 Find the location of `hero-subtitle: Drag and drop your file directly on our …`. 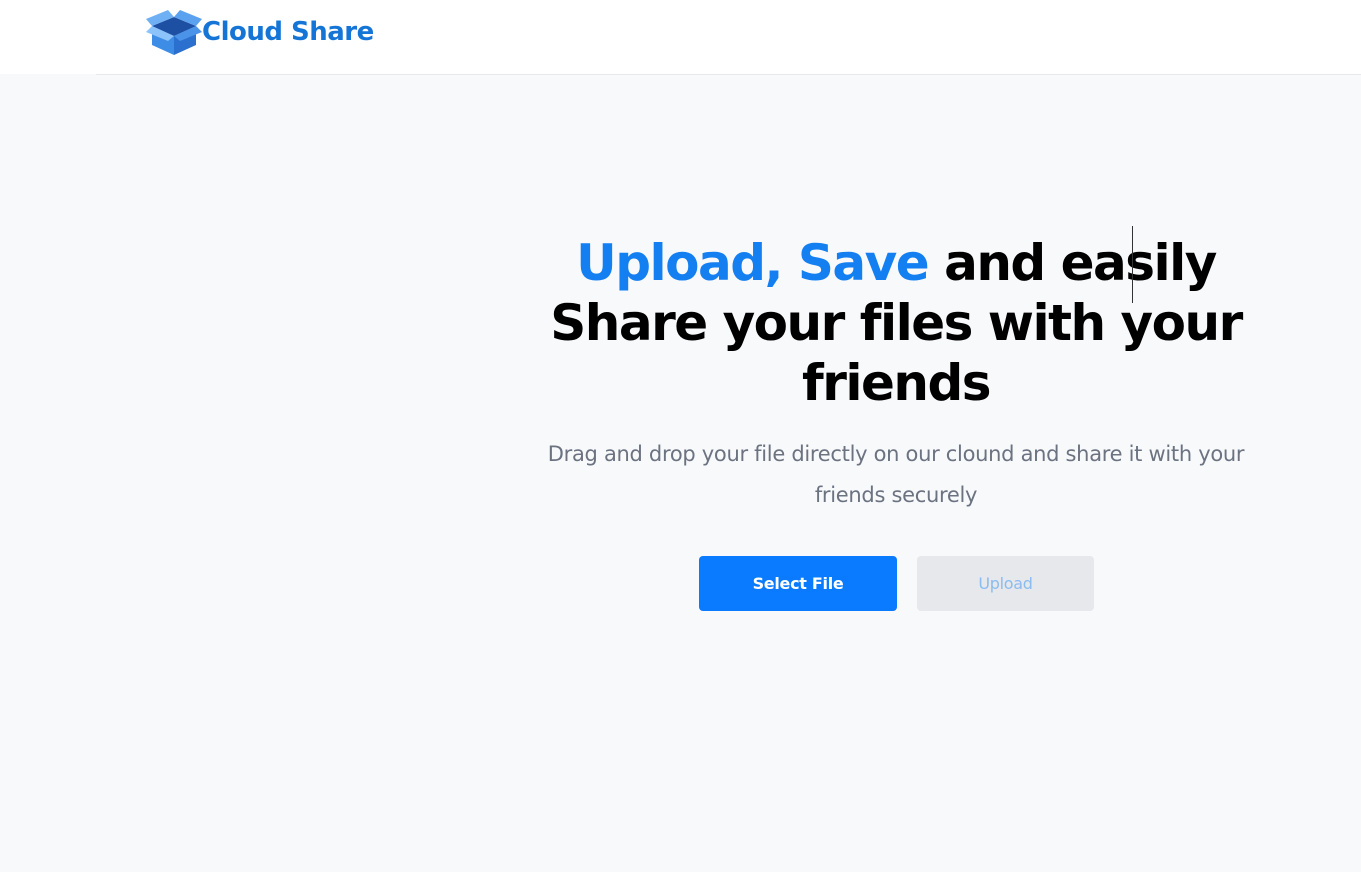

hero-subtitle: Drag and drop your file directly on our … is located at coordinates (896, 474).